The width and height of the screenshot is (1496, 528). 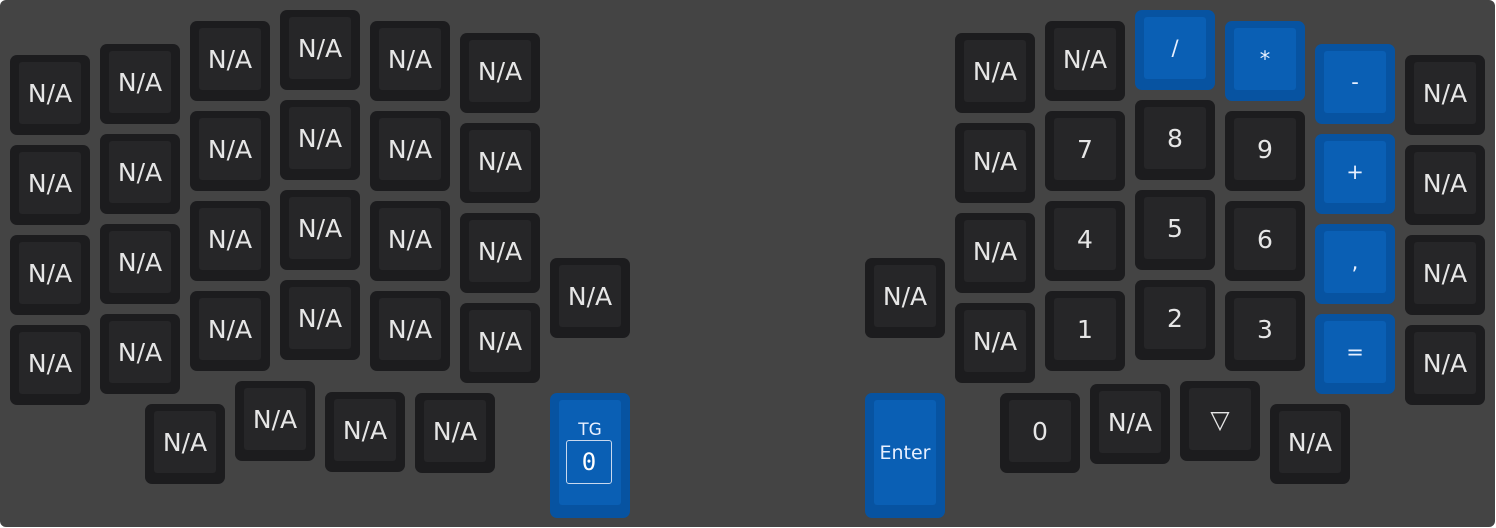 I want to click on key-minus: -, so click(x=1355, y=84).